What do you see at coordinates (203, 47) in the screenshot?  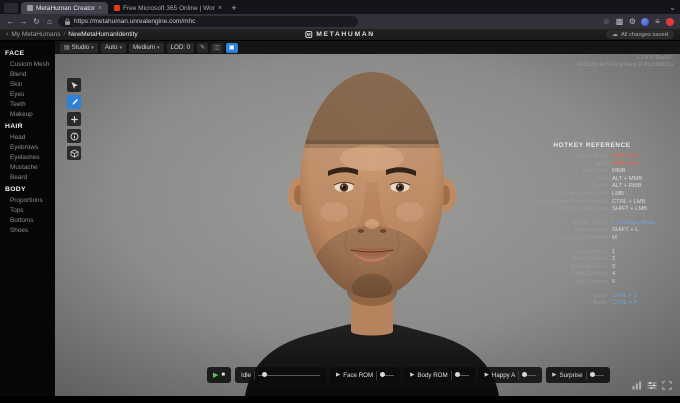 I see `edit-tool-button: ✎` at bounding box center [203, 47].